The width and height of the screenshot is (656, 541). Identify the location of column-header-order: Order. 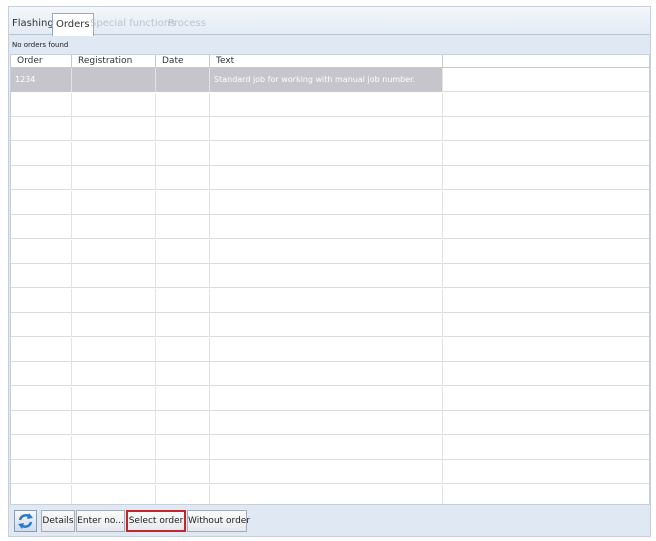
(41, 61).